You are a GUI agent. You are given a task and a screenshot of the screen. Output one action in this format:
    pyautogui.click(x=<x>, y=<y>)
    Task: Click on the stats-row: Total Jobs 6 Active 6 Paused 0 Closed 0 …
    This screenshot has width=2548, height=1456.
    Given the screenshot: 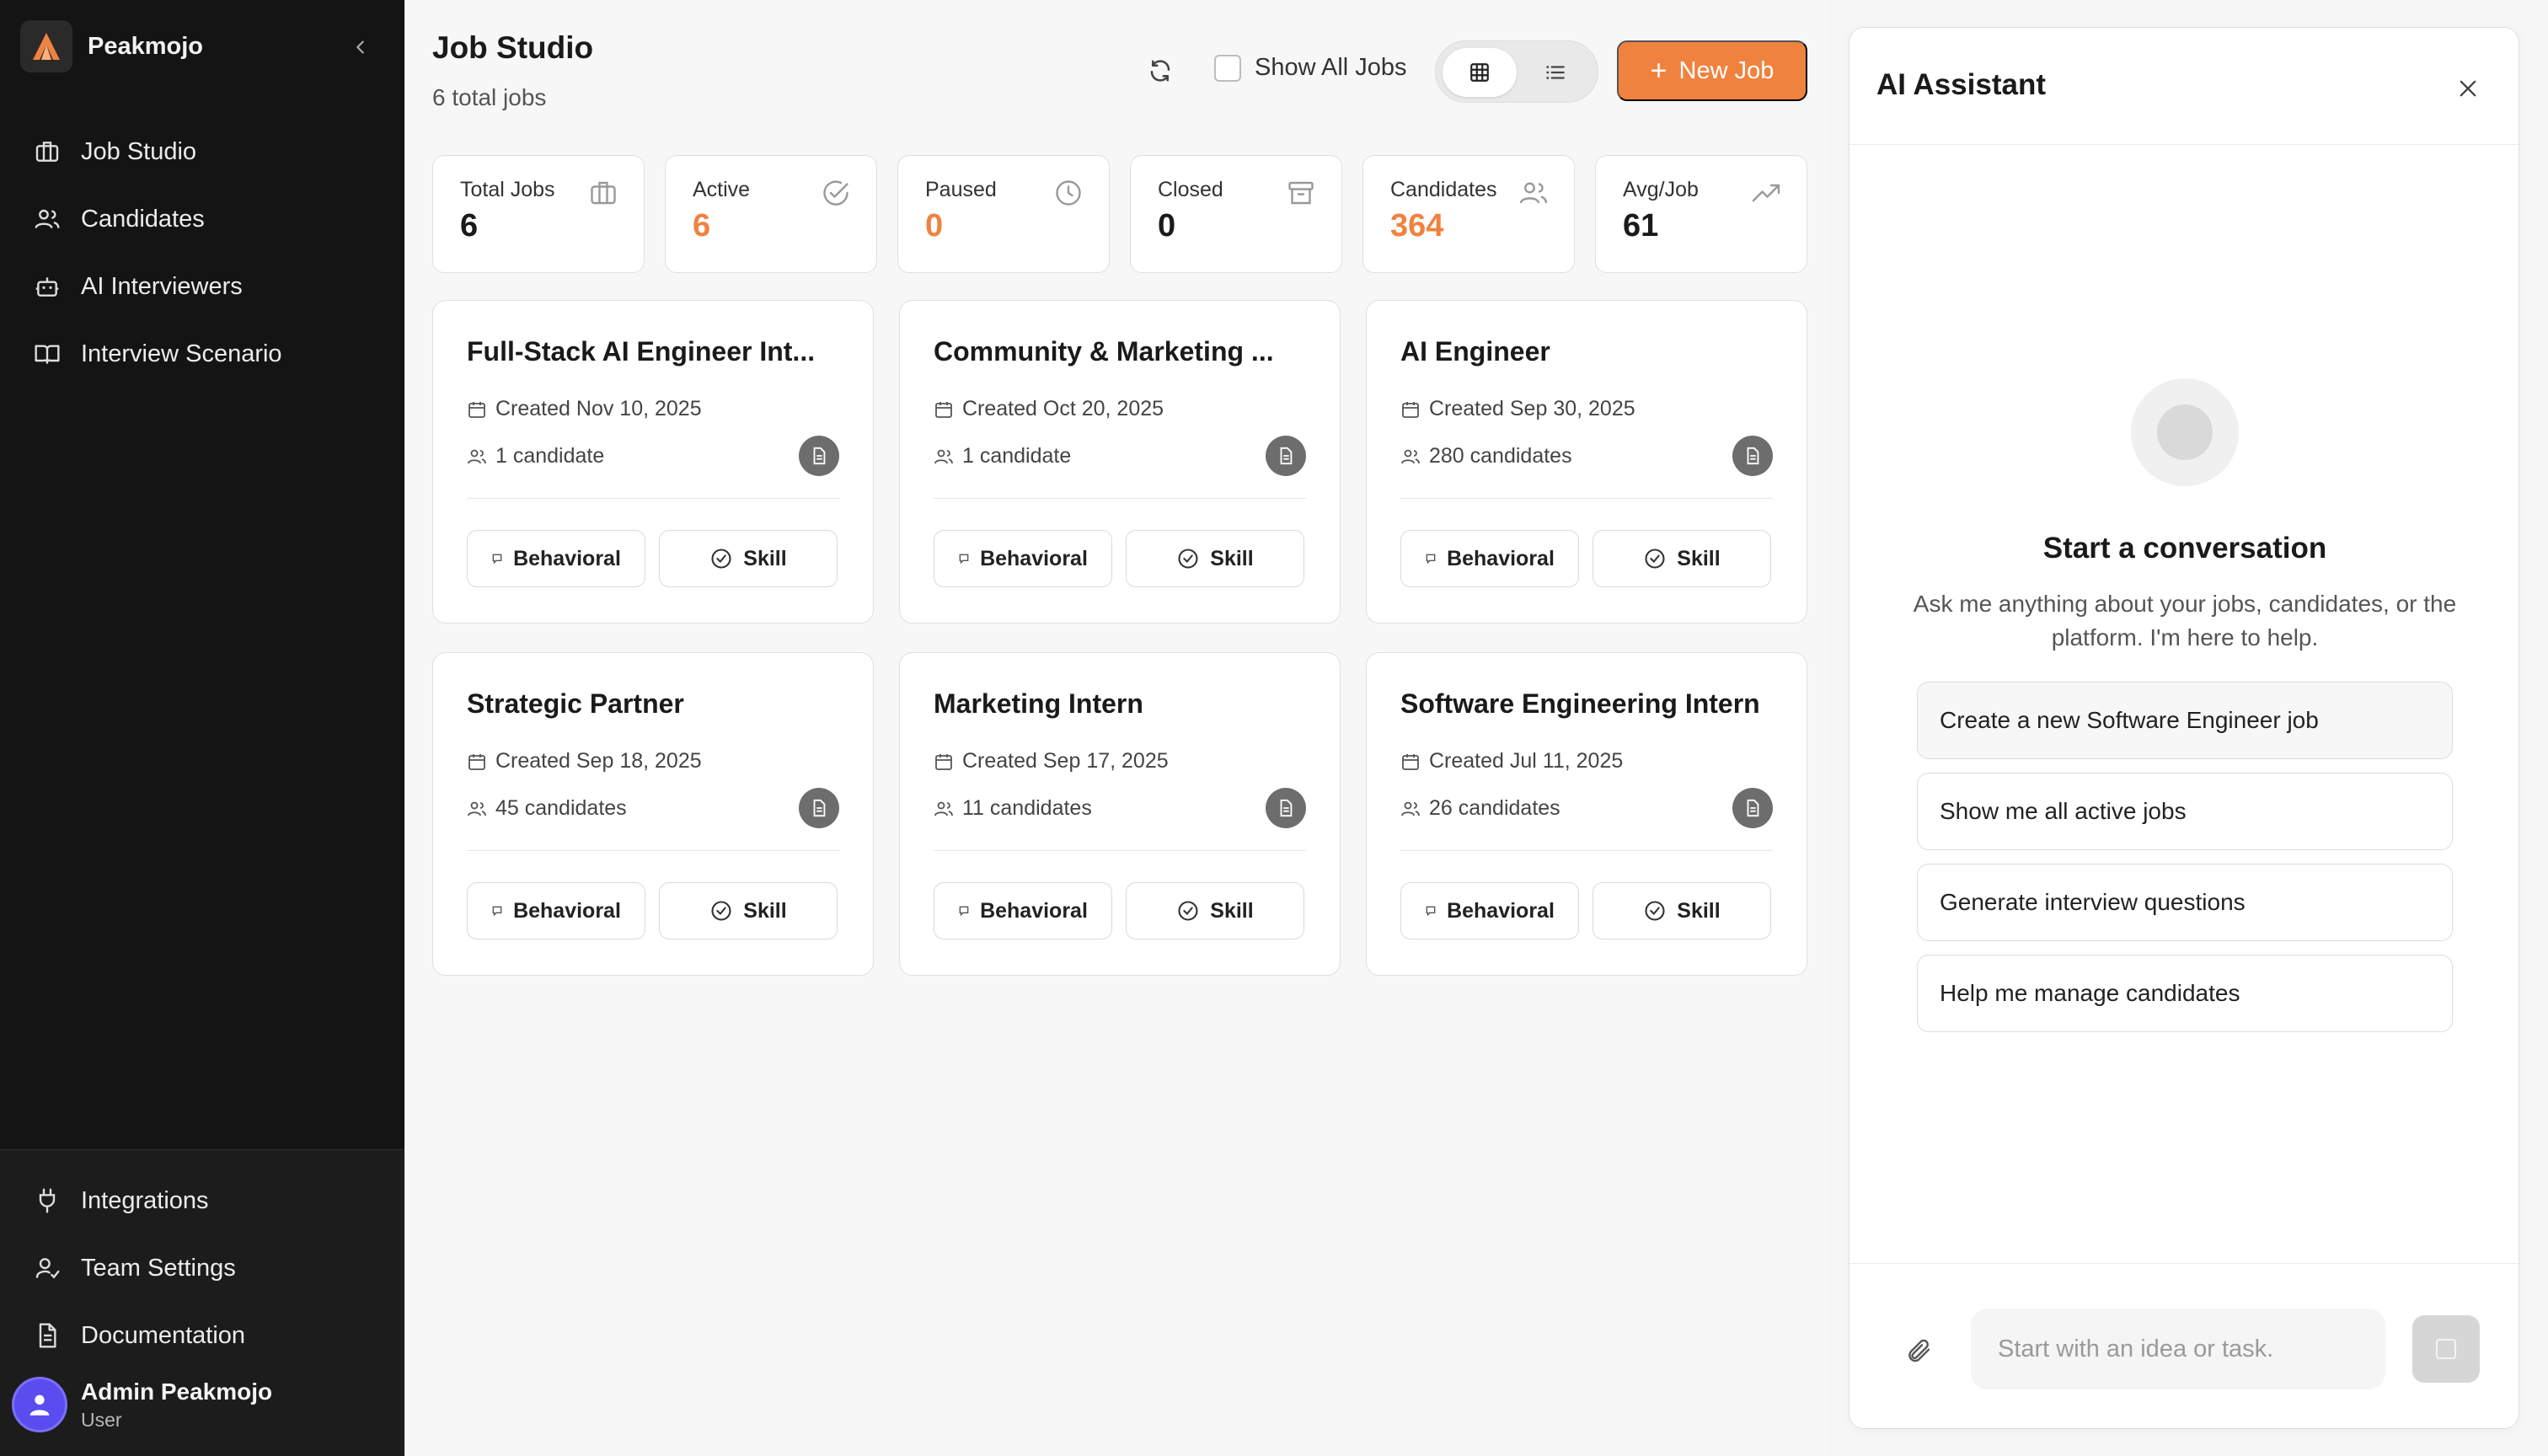 What is the action you would take?
    pyautogui.click(x=1119, y=214)
    